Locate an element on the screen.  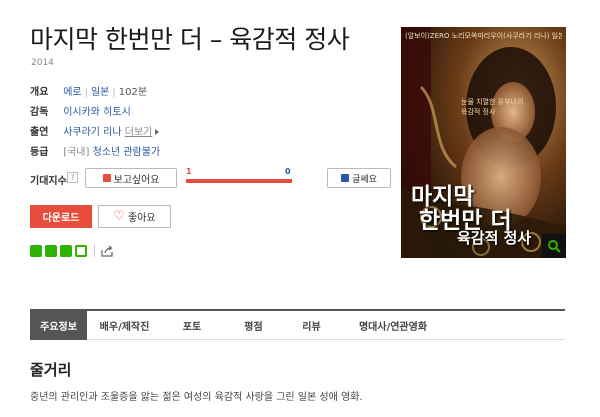
want-to-see-label: 보고싶어요 is located at coordinates (136, 180).